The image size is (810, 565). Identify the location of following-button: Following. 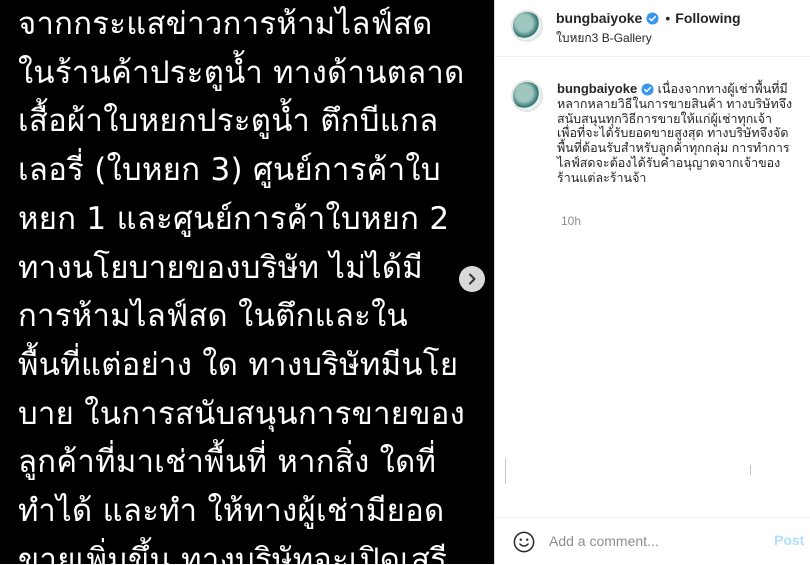
(707, 18).